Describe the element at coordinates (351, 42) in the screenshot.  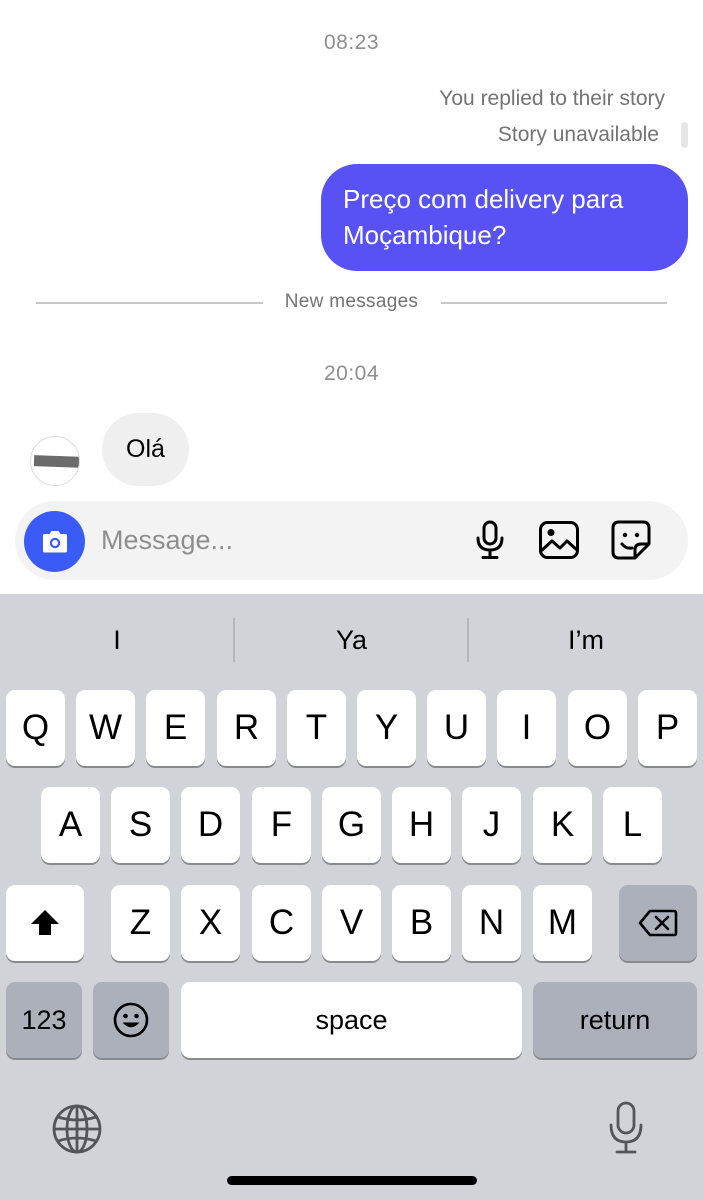
I see `timestamp-morning: 08:23` at that location.